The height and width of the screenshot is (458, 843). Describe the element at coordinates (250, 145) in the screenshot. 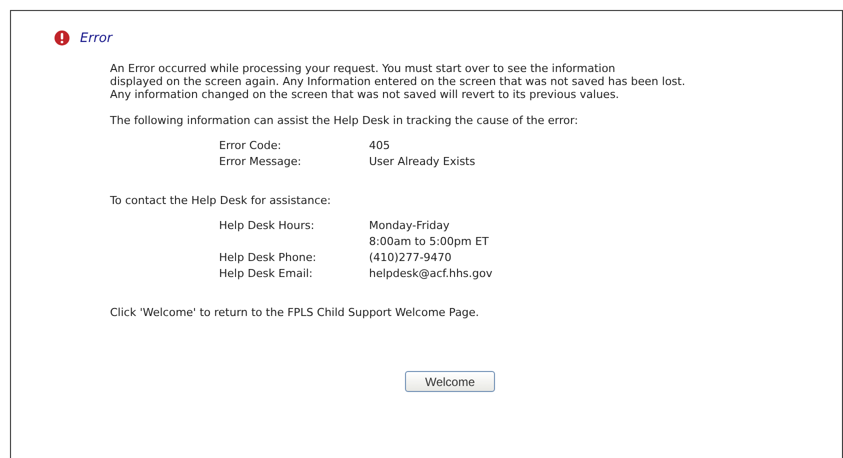

I see `field-label: Error Code:` at that location.